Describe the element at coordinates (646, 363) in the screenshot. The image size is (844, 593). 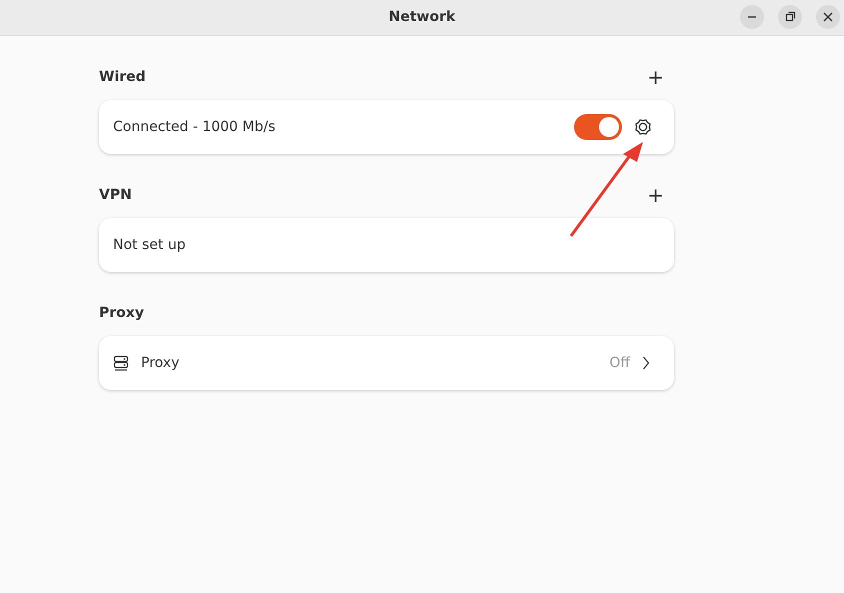
I see `chevron-icon` at that location.